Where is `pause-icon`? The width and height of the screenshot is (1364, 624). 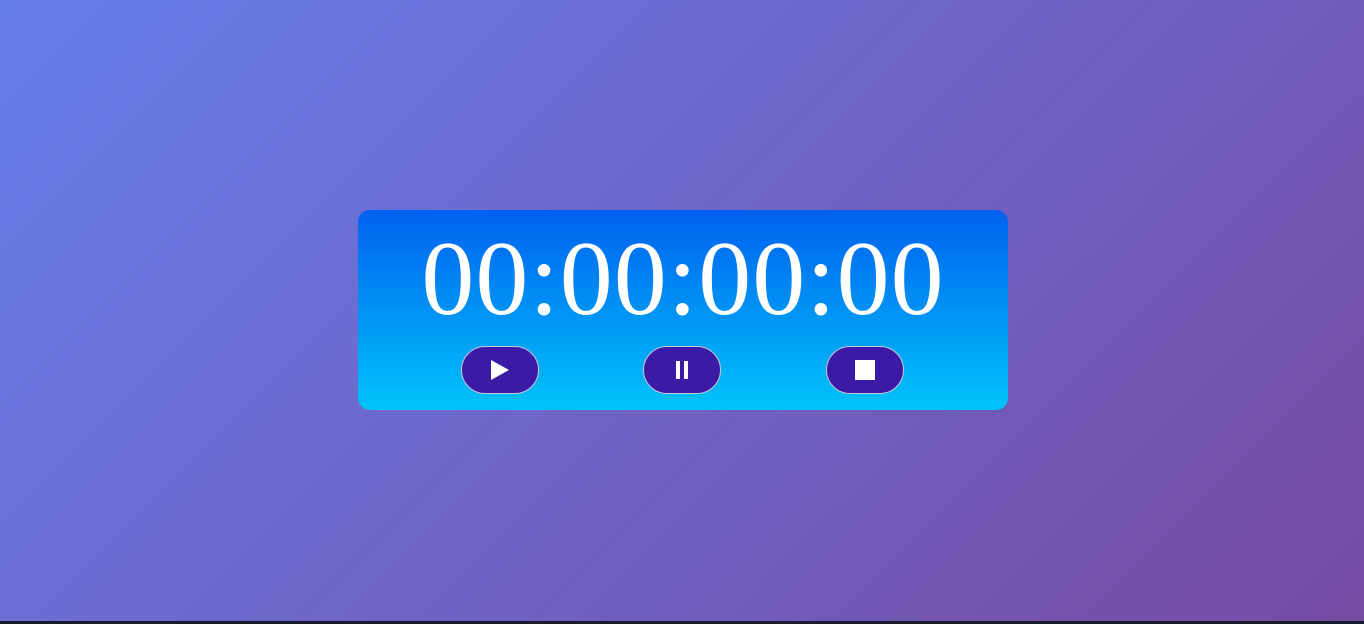
pause-icon is located at coordinates (682, 370).